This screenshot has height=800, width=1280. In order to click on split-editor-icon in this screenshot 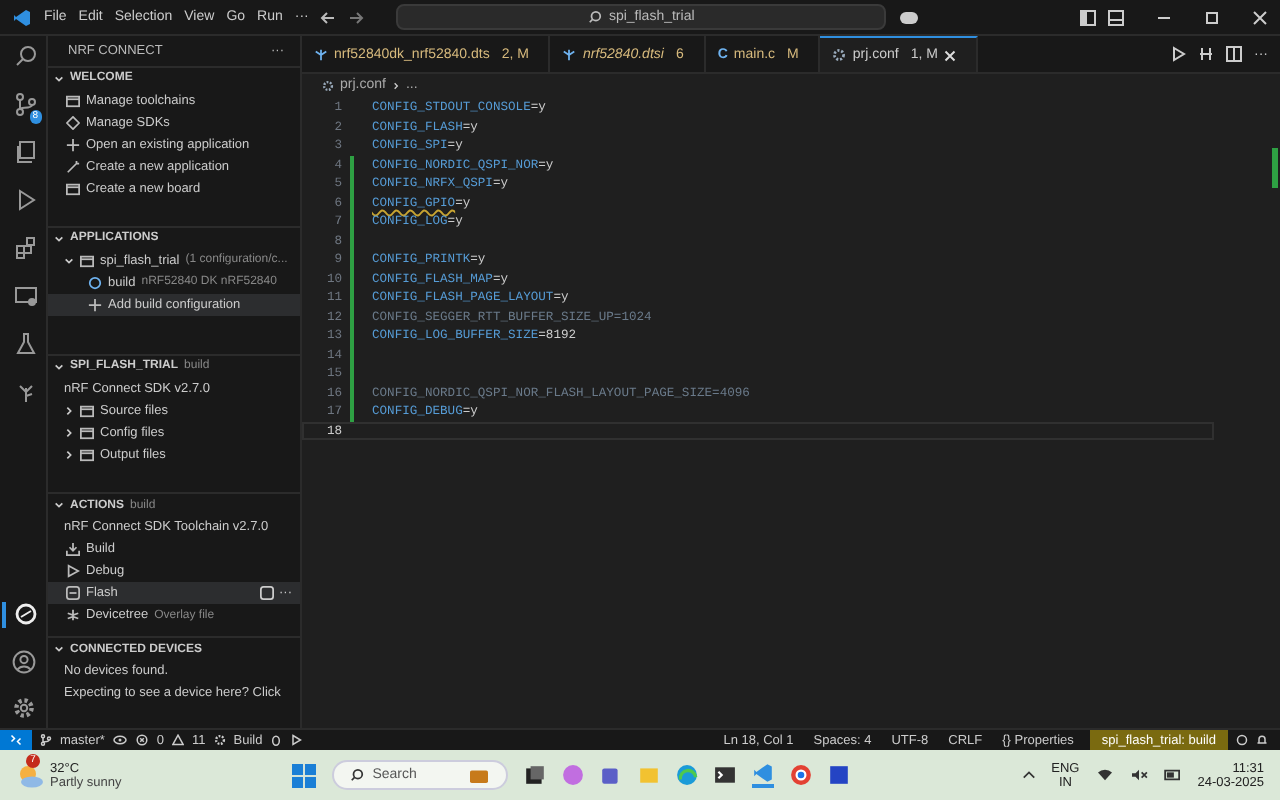, I will do `click(1234, 54)`.